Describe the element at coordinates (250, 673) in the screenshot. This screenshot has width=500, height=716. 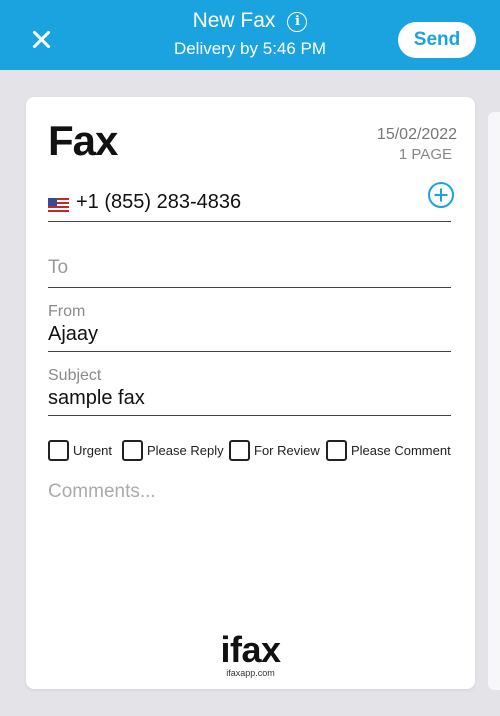
I see `logo-url: ifaxapp.com` at that location.